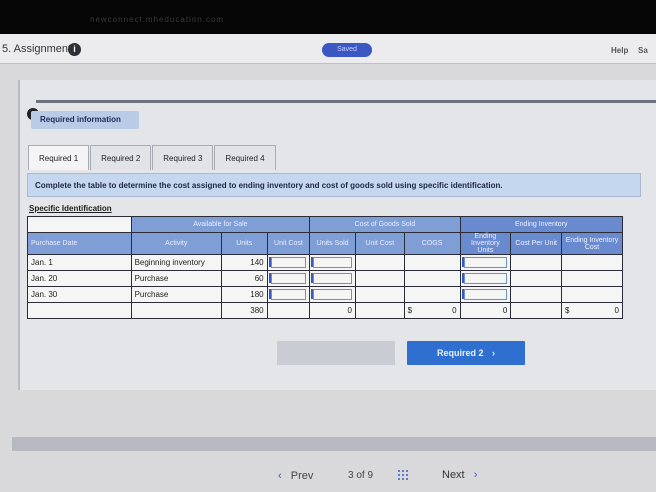 This screenshot has height=492, width=656. Describe the element at coordinates (121, 157) in the screenshot. I see `tab-required-2: Required 2` at that location.